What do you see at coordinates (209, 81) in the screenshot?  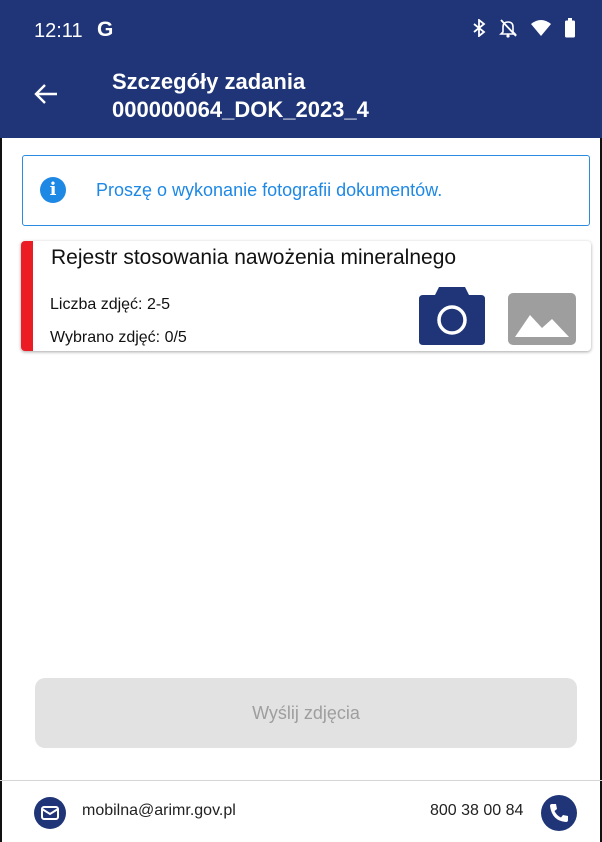 I see `page-title-line1: Szczegóły zadania` at bounding box center [209, 81].